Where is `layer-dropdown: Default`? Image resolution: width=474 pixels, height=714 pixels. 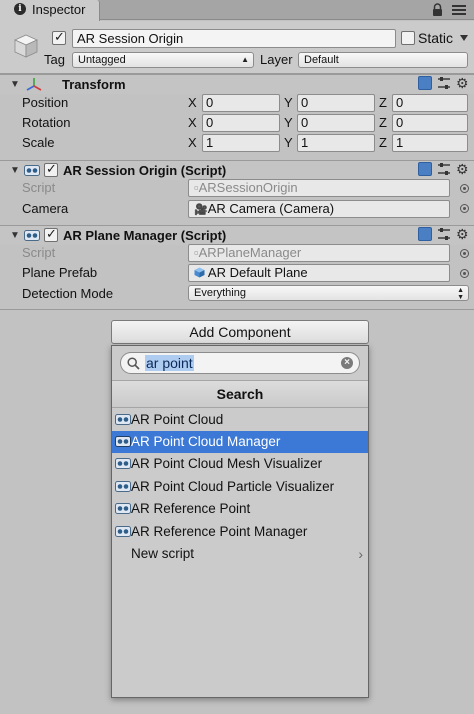
layer-dropdown: Default is located at coordinates (383, 60).